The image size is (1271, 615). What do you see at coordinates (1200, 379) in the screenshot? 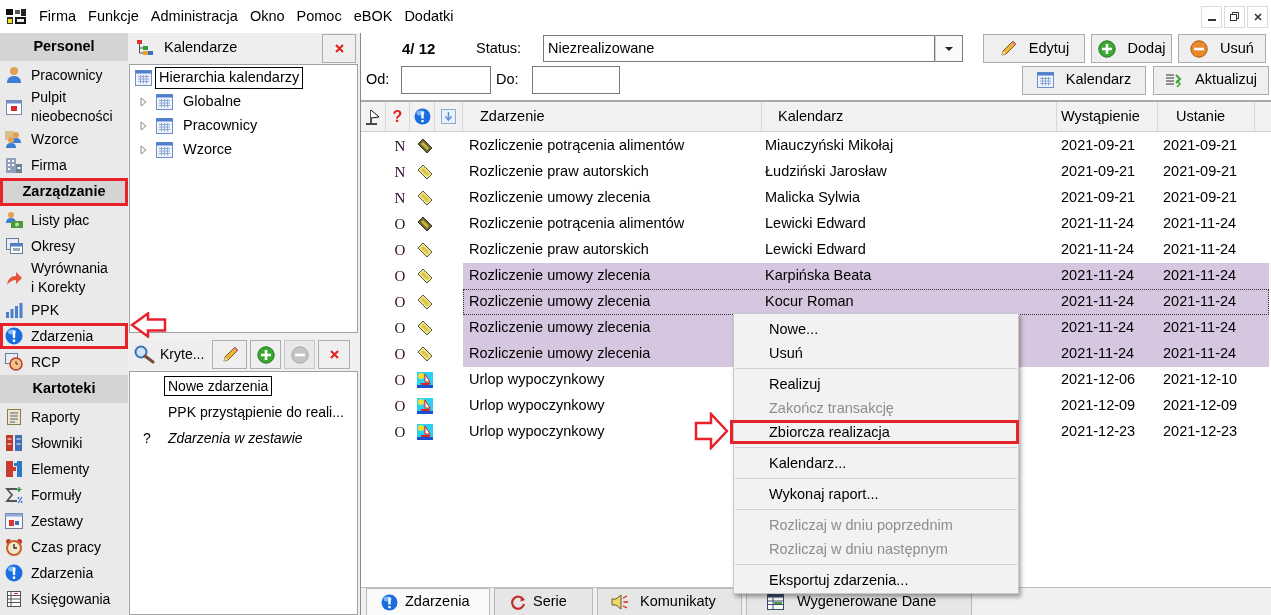
I see `table-cell: 2021-12-10` at bounding box center [1200, 379].